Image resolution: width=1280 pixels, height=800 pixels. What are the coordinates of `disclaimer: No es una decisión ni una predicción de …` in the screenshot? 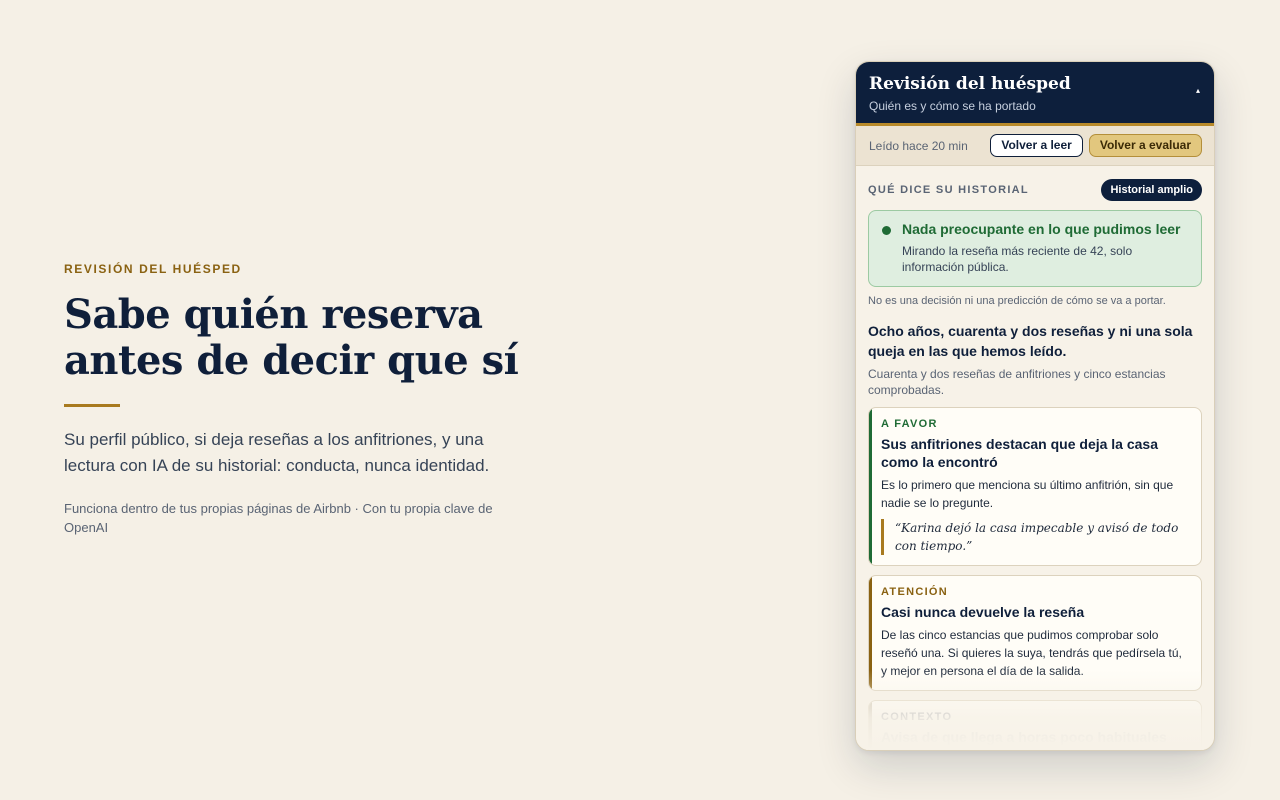 It's located at (1017, 301).